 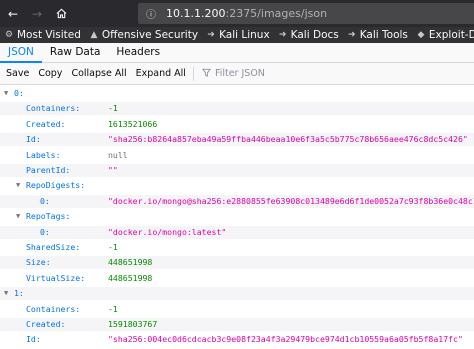 I want to click on json-tree-row: ▼ RepoTags:, so click(x=237, y=216).